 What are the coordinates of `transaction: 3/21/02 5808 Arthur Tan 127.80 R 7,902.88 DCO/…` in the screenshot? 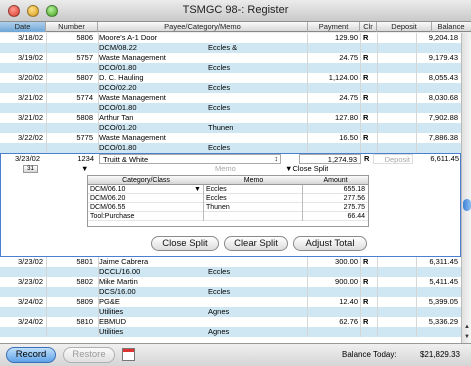 It's located at (230, 123).